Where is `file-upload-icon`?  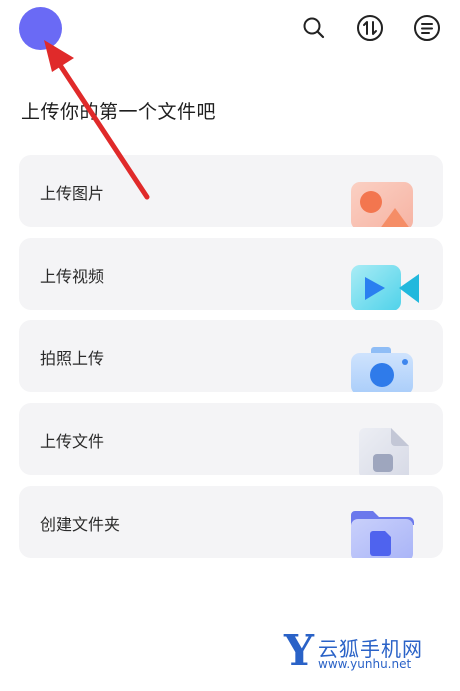 file-upload-icon is located at coordinates (383, 451).